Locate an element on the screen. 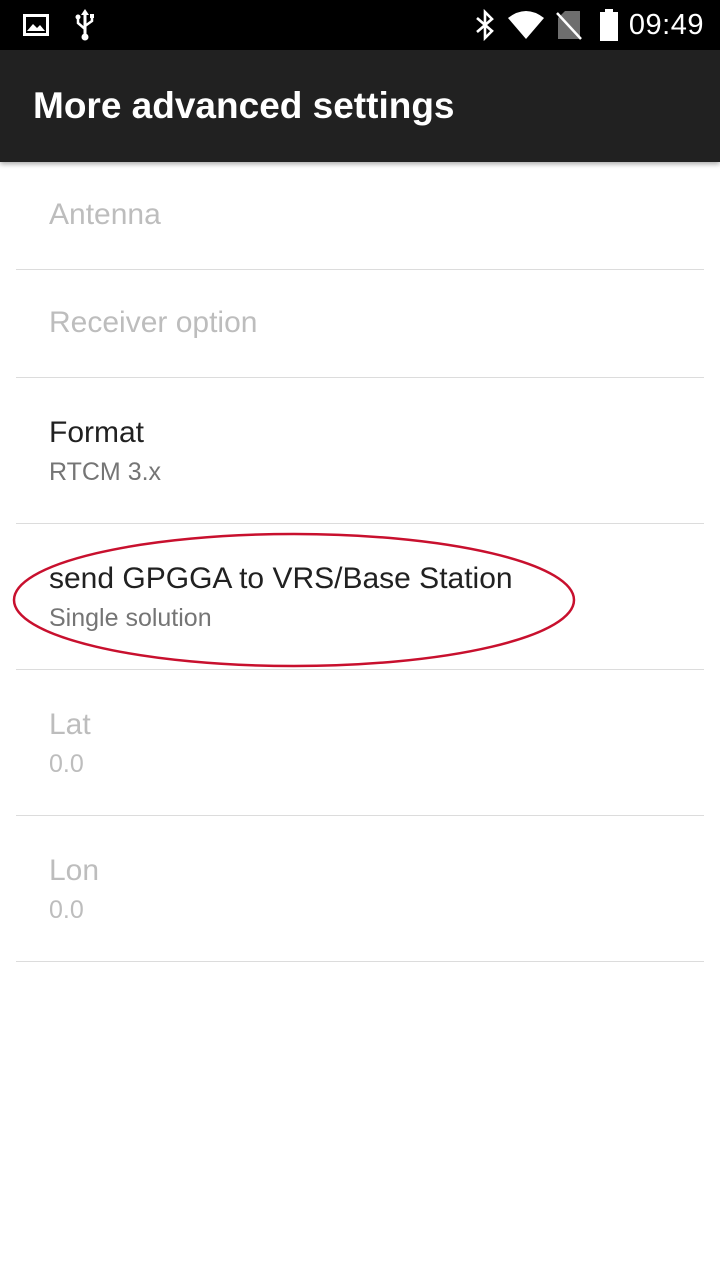 The image size is (720, 1280). status-time: 09:49 is located at coordinates (666, 24).